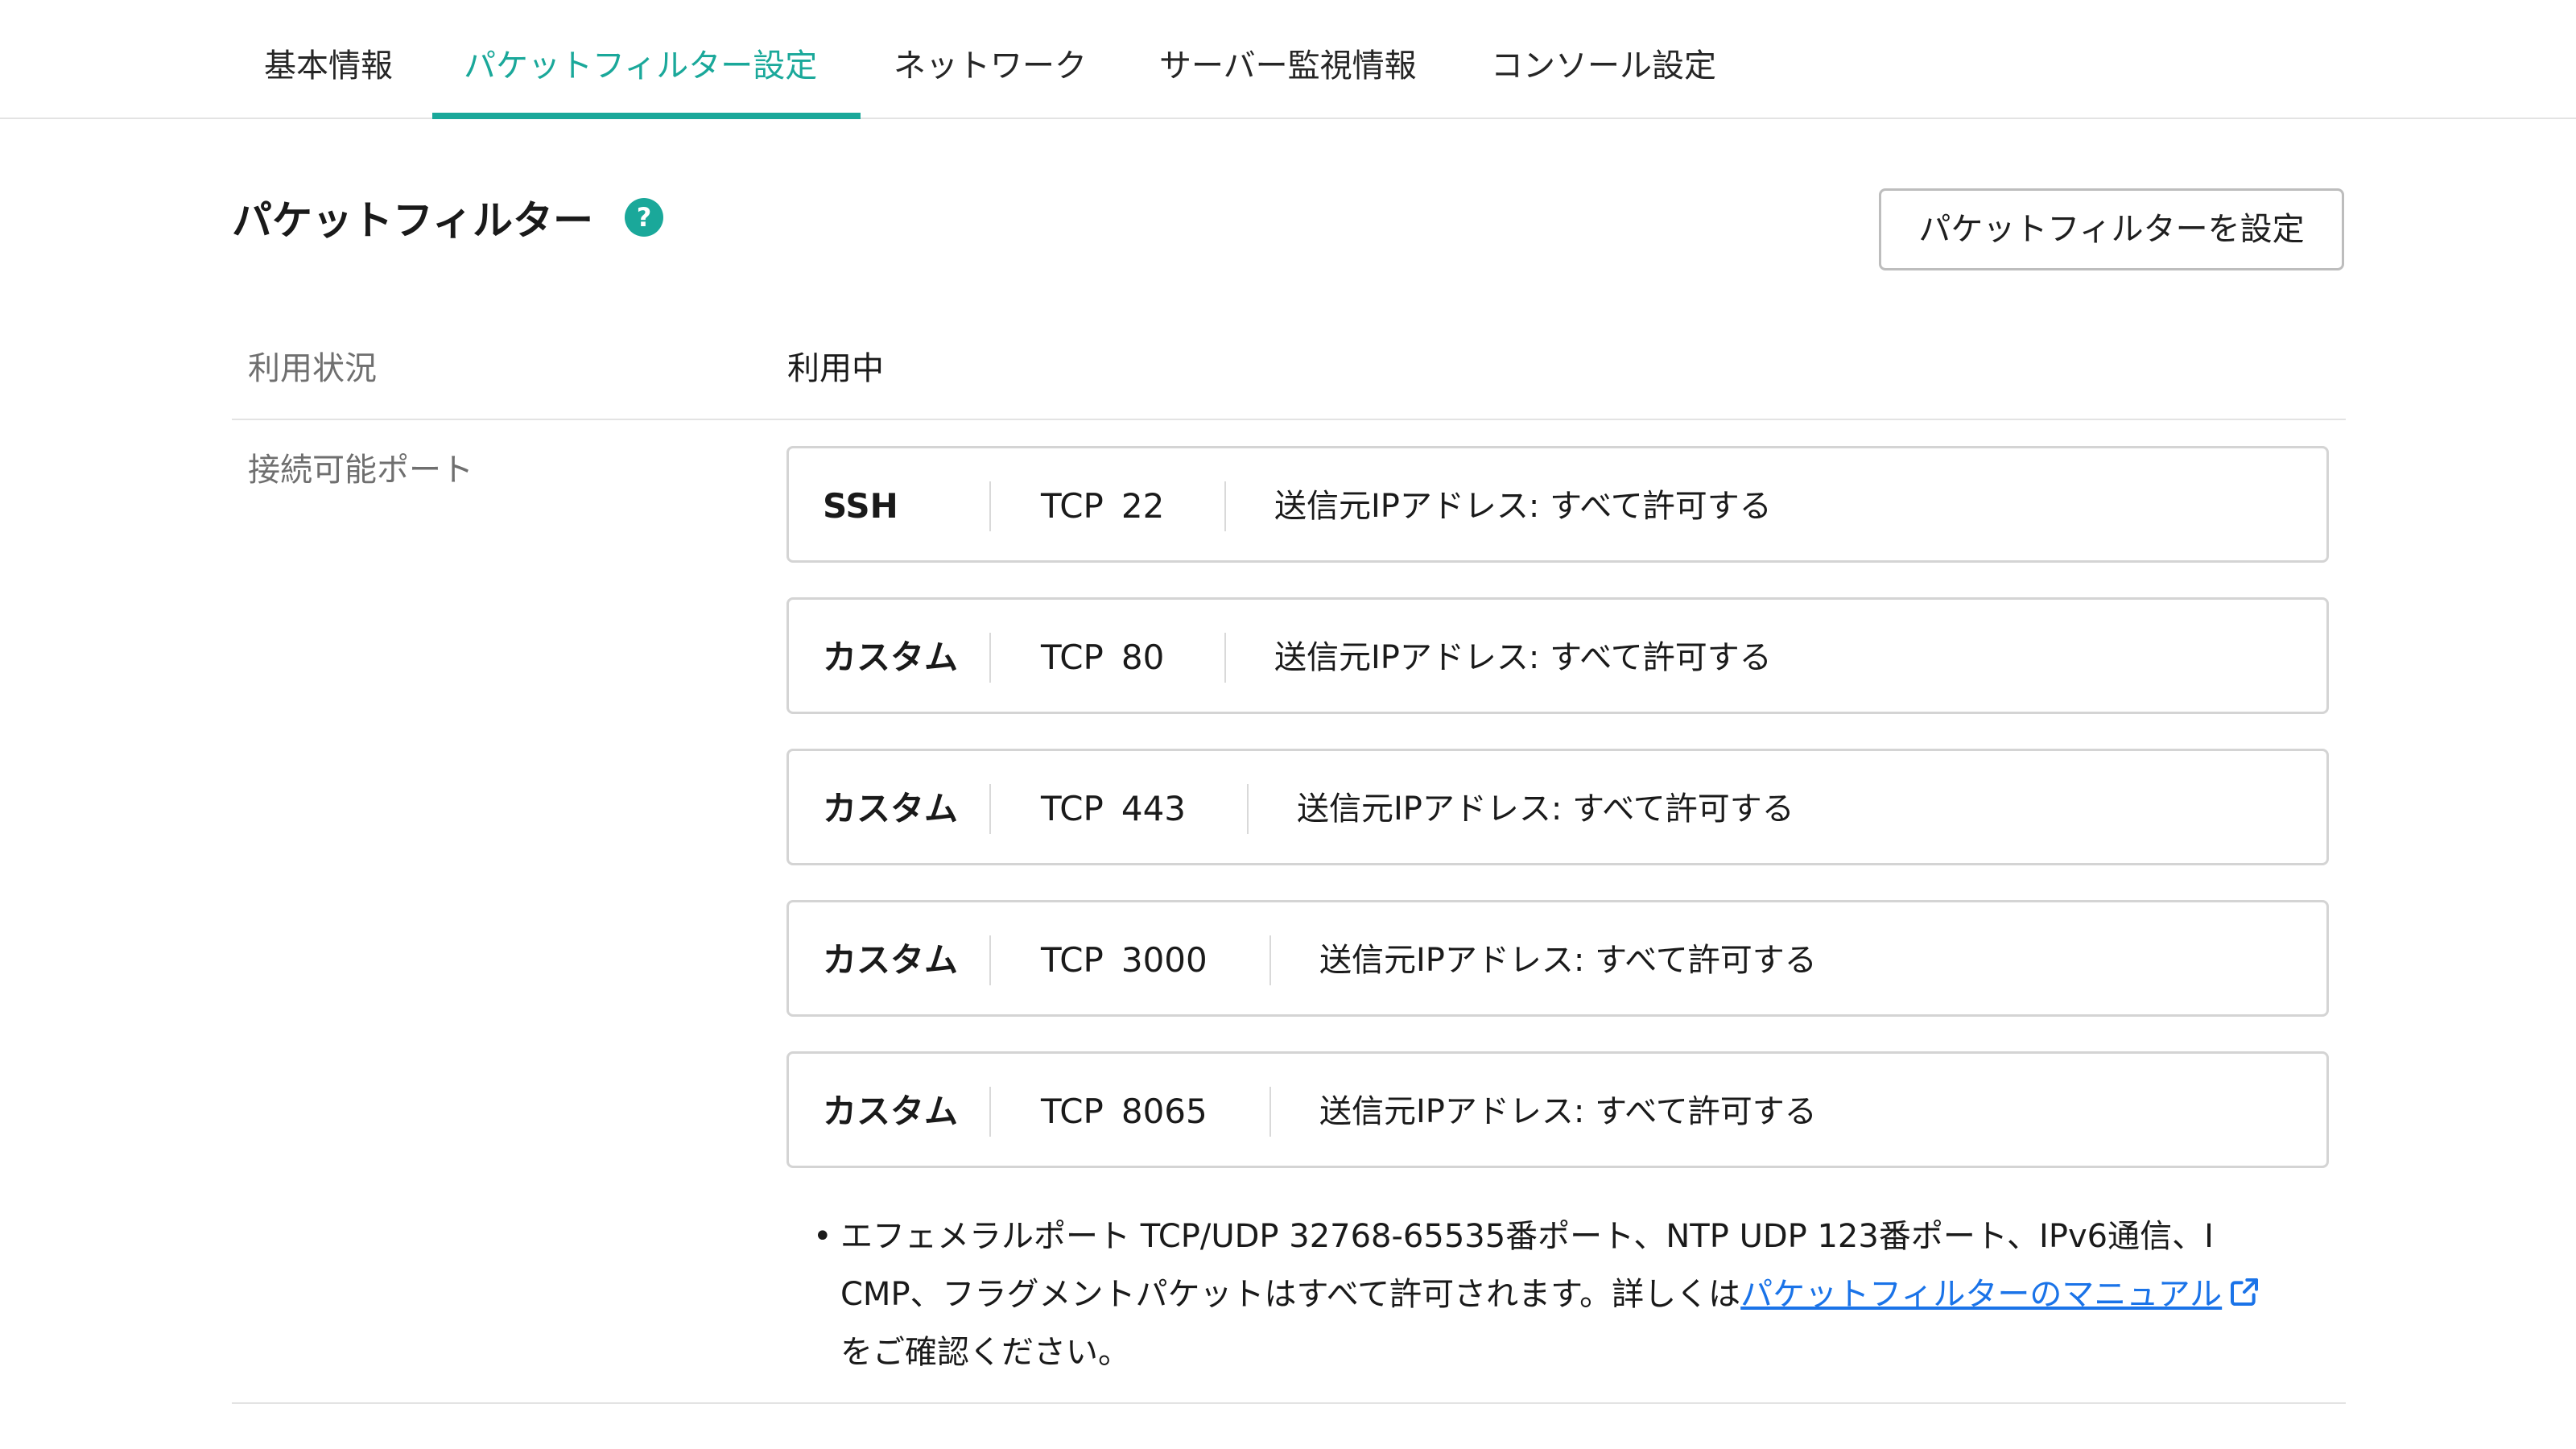 Image resolution: width=2576 pixels, height=1449 pixels. What do you see at coordinates (1164, 960) in the screenshot?
I see `rule-port: 3000` at bounding box center [1164, 960].